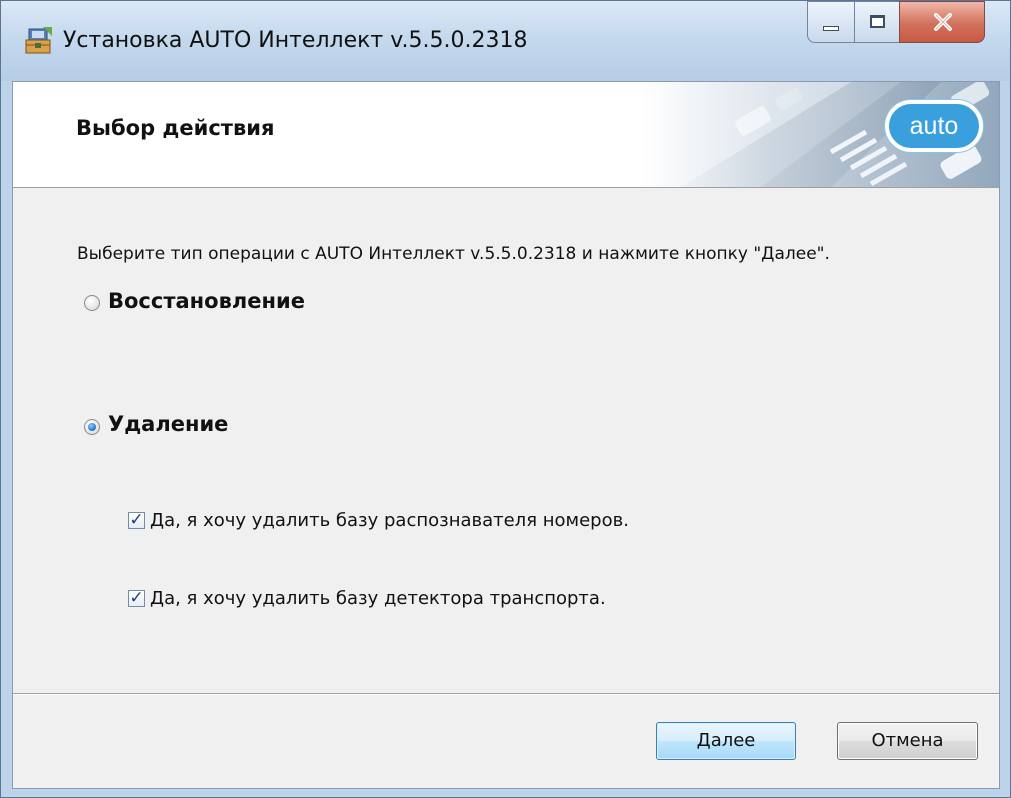 Image resolution: width=1011 pixels, height=798 pixels. I want to click on banner-title: Выбор действия, so click(175, 128).